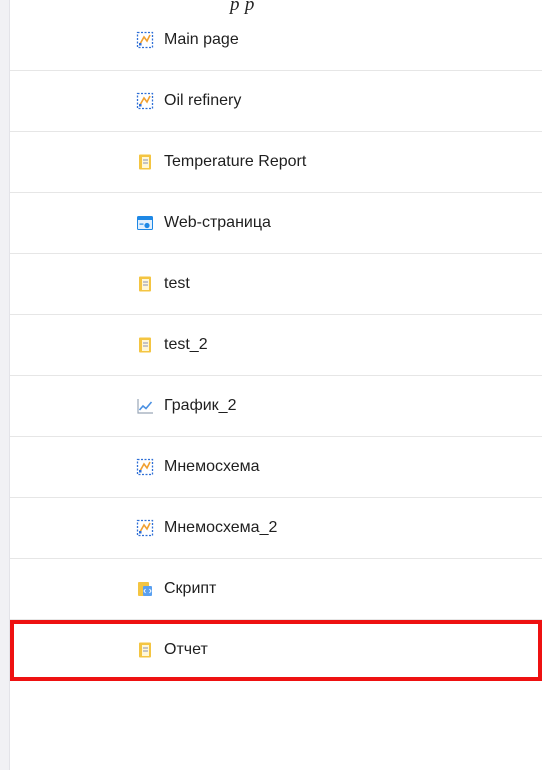 This screenshot has height=770, width=542. I want to click on list-item-label: Oil refinery, so click(203, 100).